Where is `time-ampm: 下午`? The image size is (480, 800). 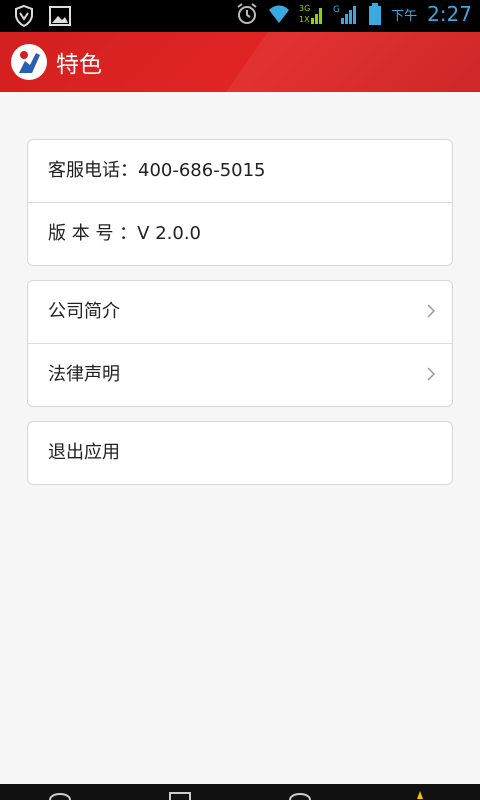 time-ampm: 下午 is located at coordinates (404, 16).